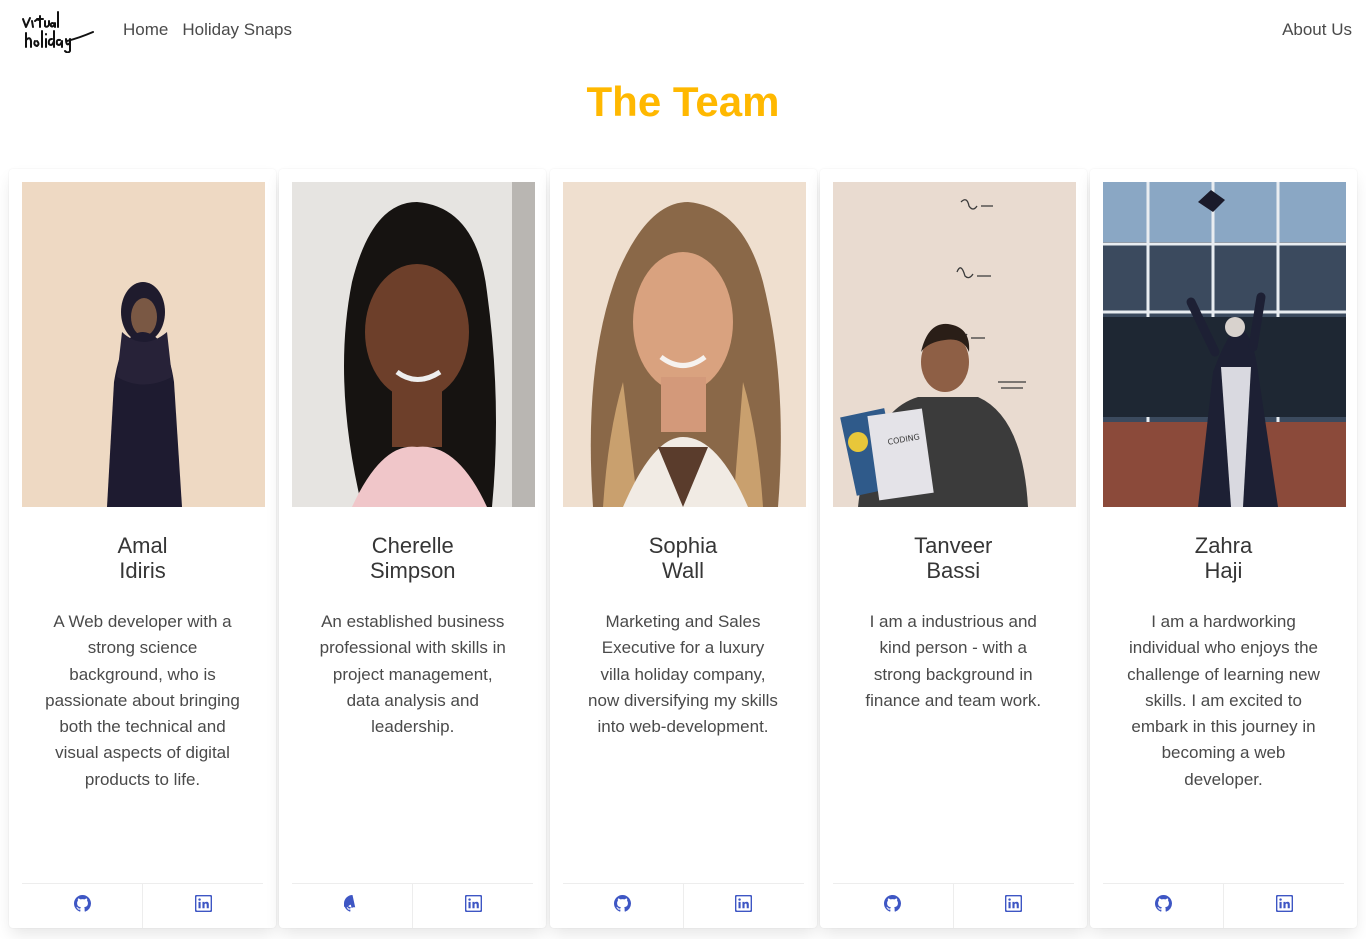 This screenshot has width=1366, height=939. I want to click on member-name: Sophia Wall, so click(683, 558).